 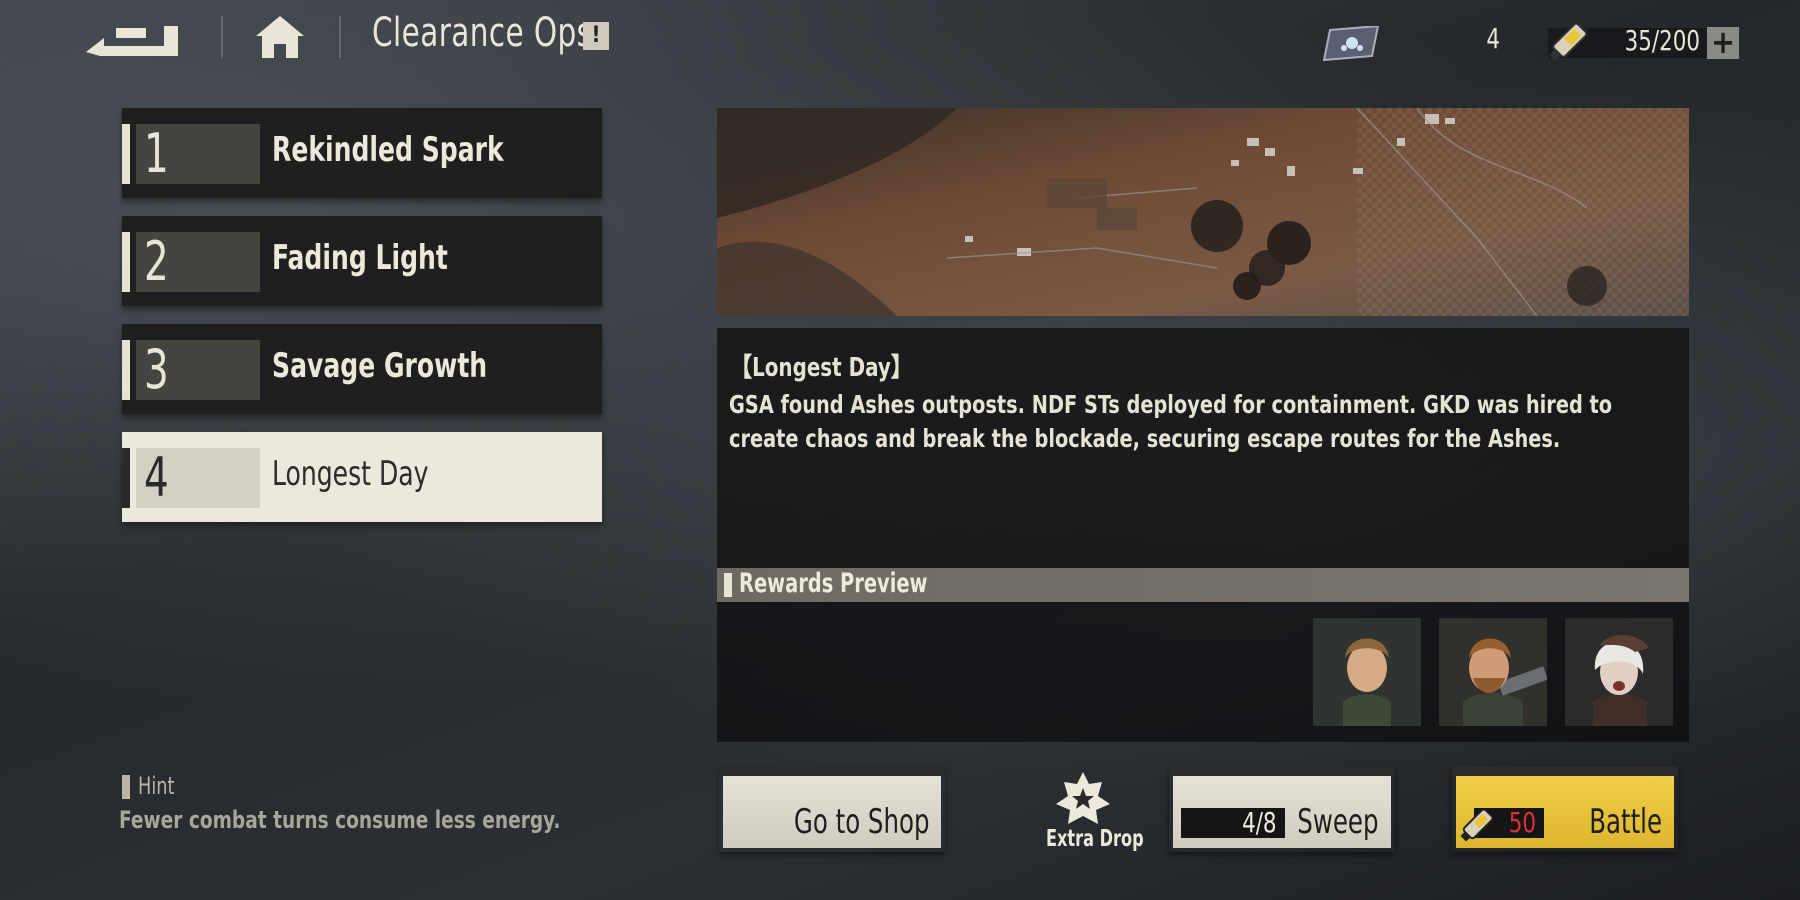 I want to click on info-button: !, so click(x=596, y=36).